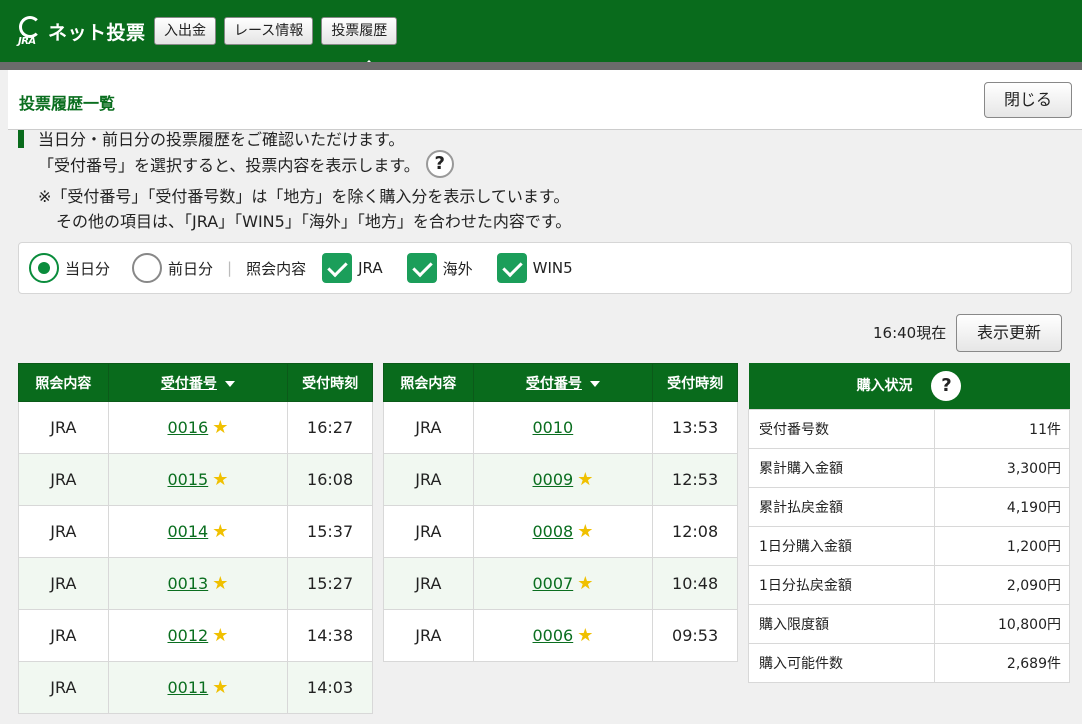  I want to click on nav-vote-history-button: 投票履歴, so click(359, 31).